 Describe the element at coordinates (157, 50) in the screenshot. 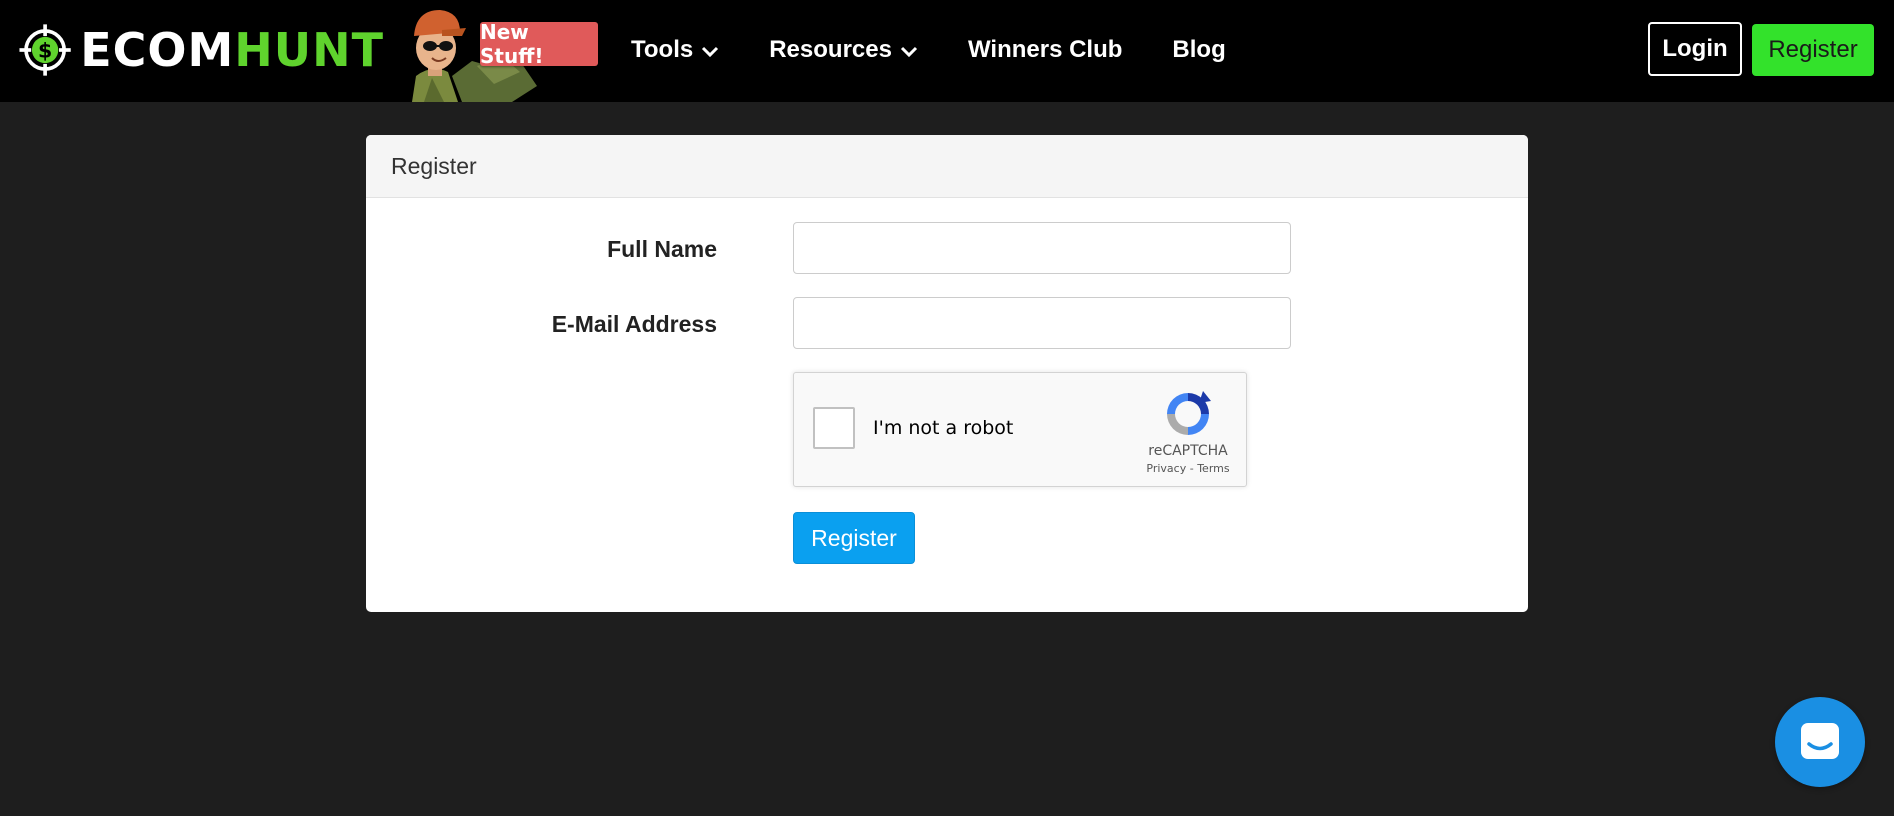

I see `brand-name-part1: ECOM` at that location.